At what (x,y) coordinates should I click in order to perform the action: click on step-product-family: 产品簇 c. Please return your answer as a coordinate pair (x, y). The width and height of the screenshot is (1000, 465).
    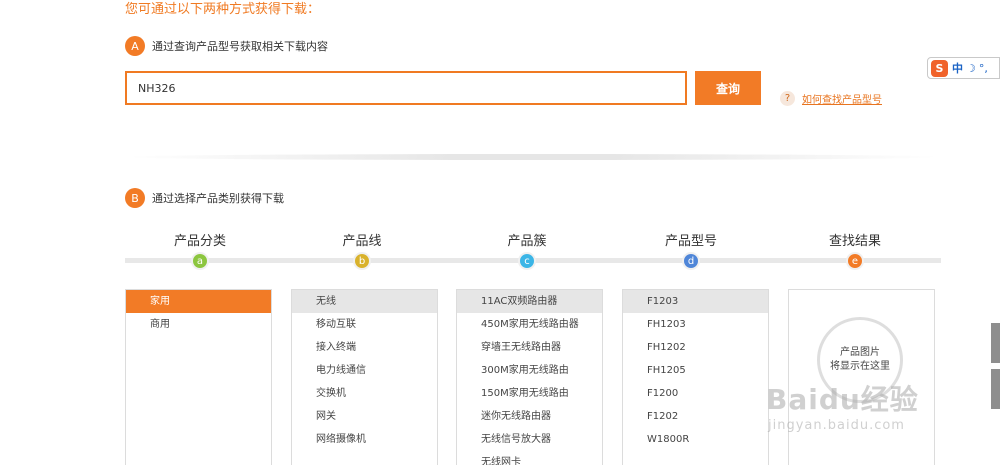
    Looking at the image, I should click on (527, 250).